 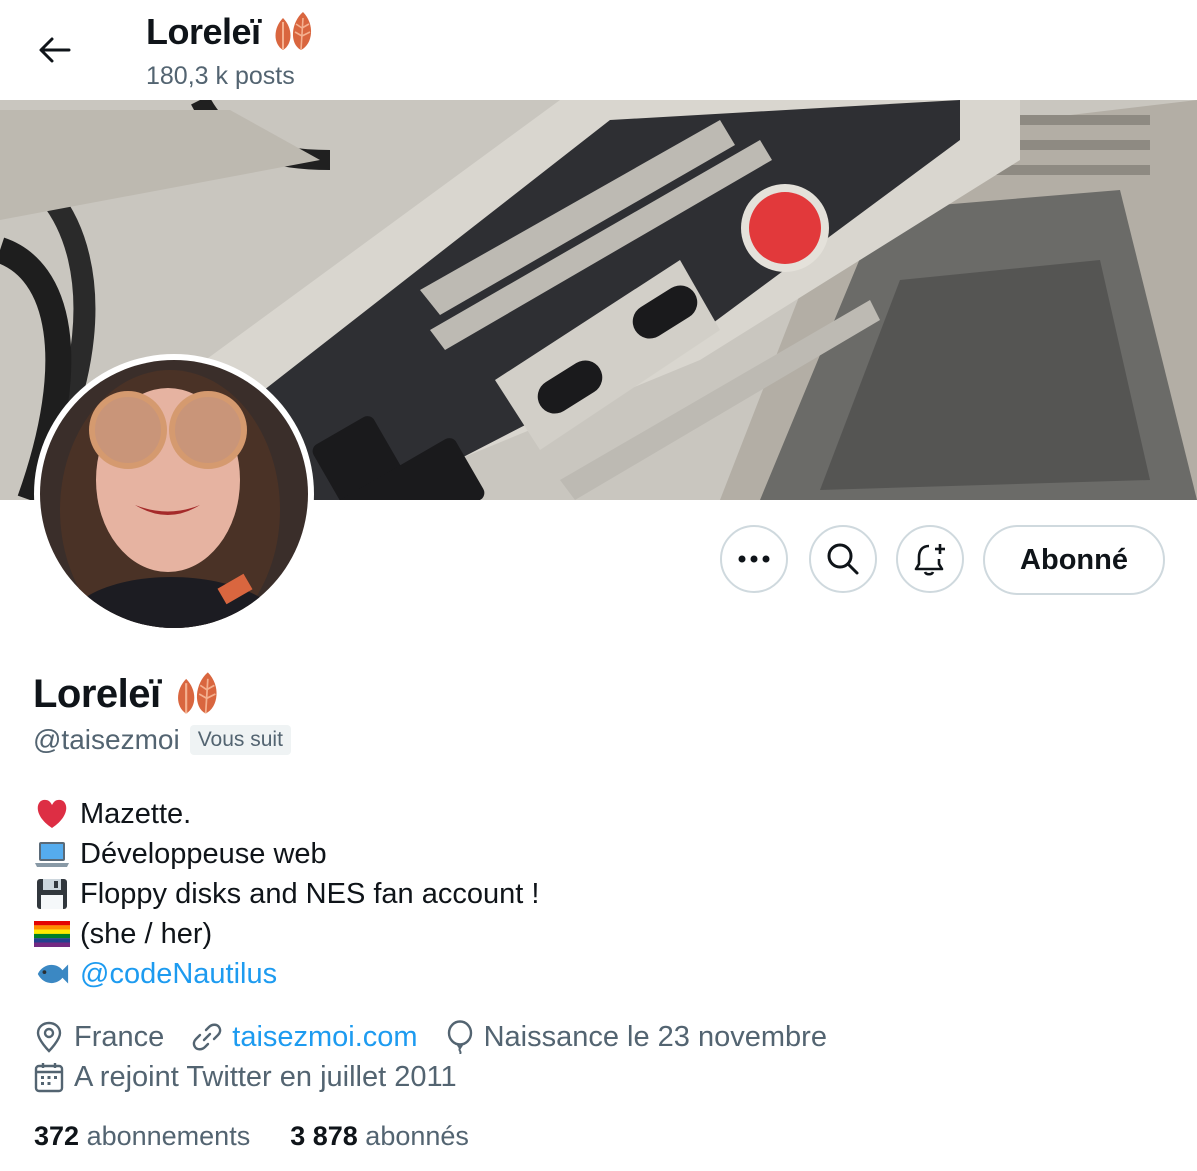 What do you see at coordinates (119, 1036) in the screenshot?
I see `location-text: France` at bounding box center [119, 1036].